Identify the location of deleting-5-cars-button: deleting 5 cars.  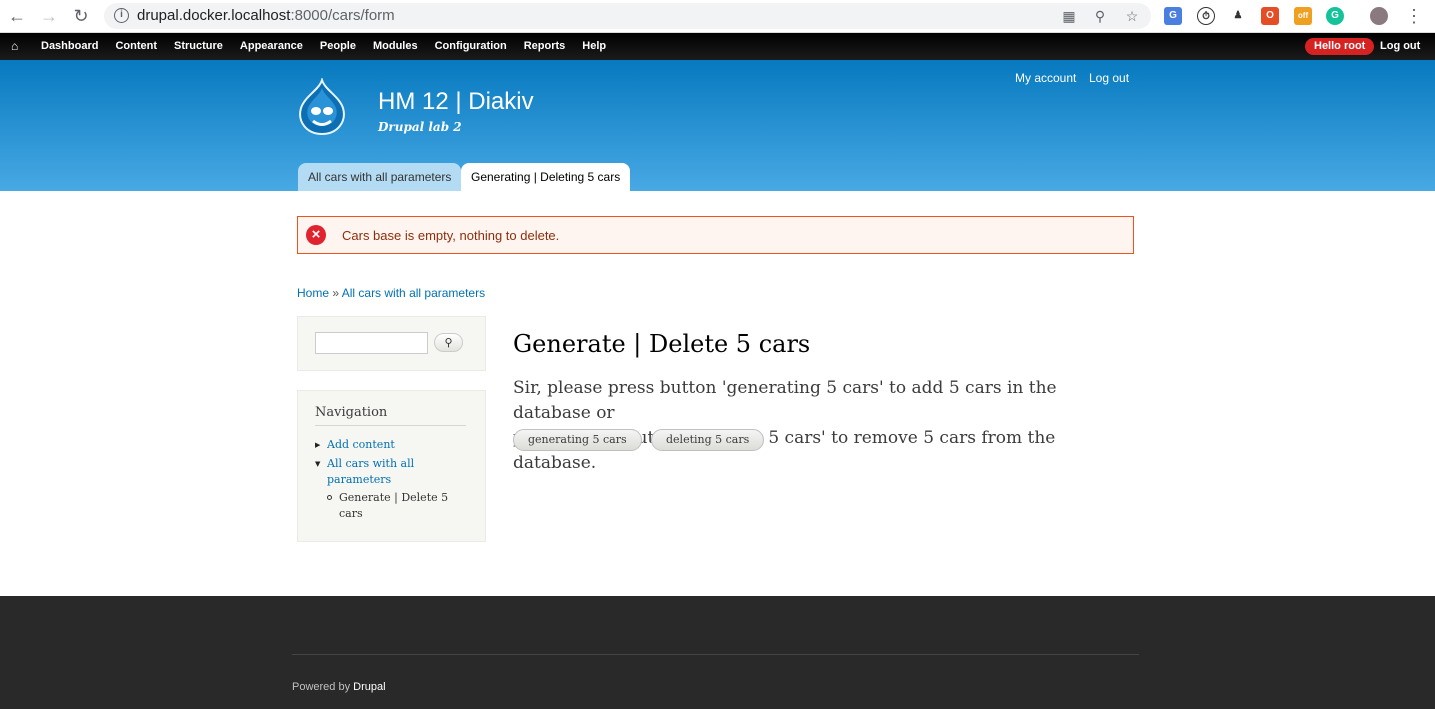
(708, 440).